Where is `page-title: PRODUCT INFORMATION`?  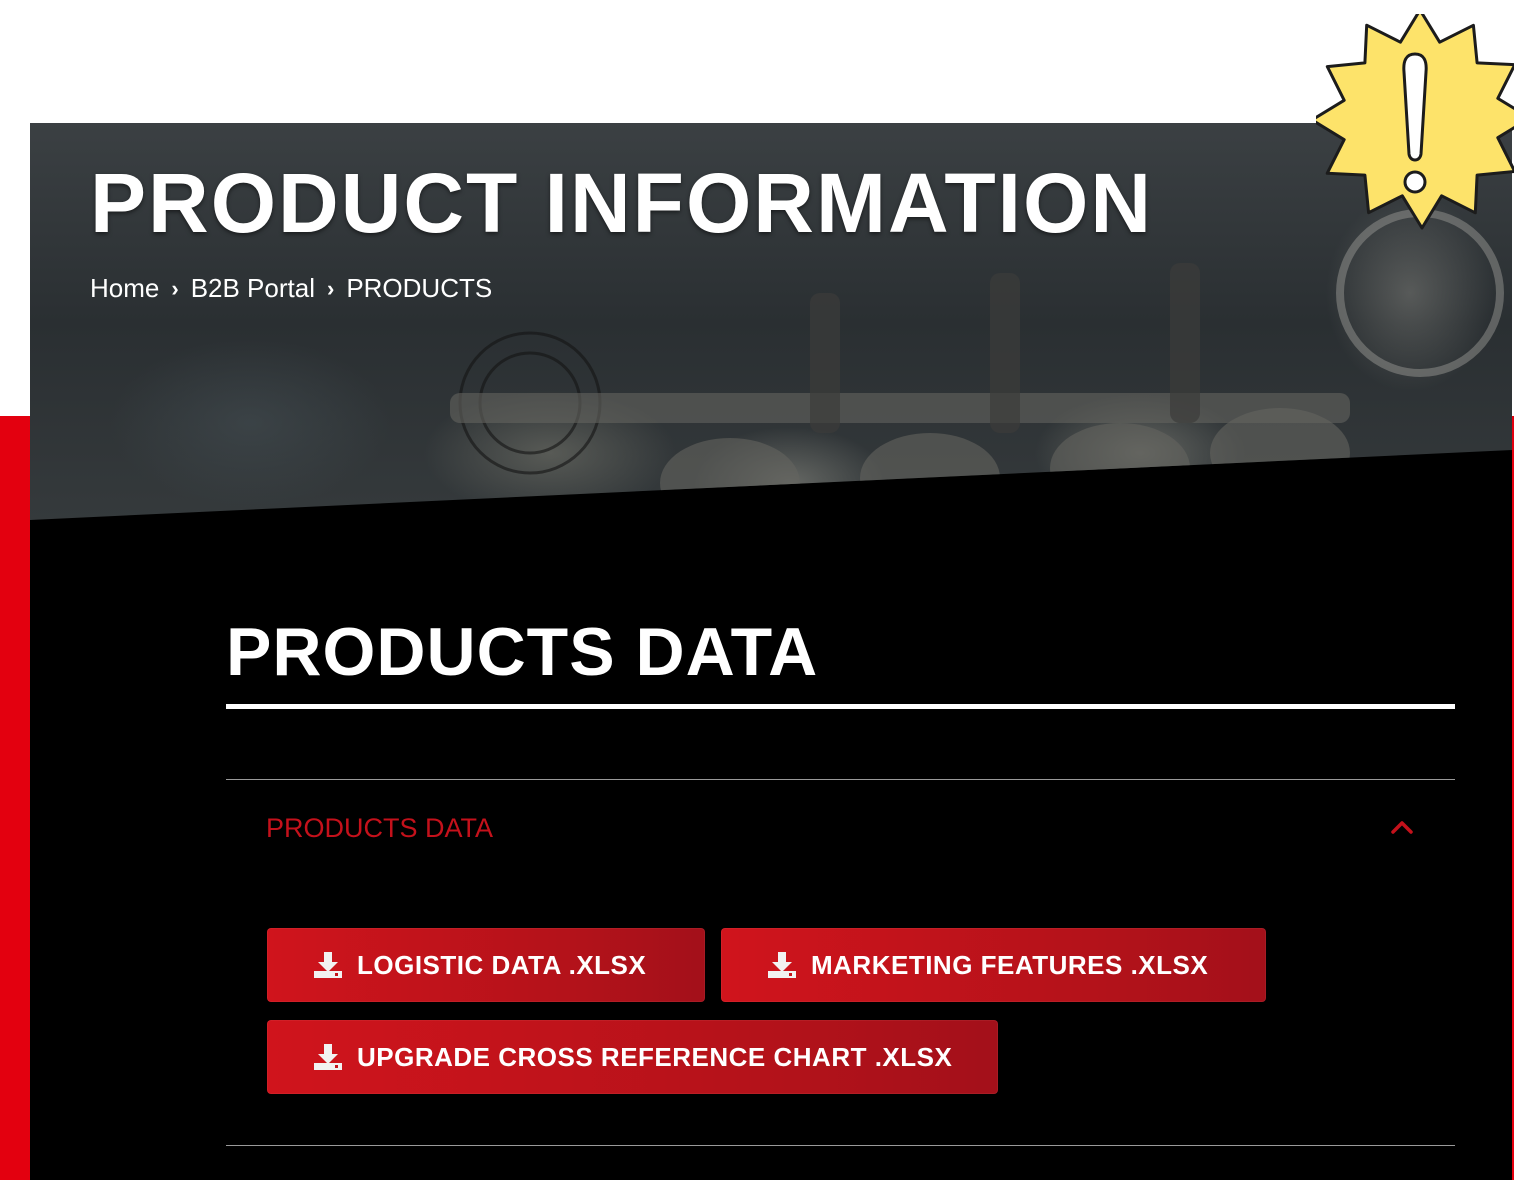 page-title: PRODUCT INFORMATION is located at coordinates (622, 203).